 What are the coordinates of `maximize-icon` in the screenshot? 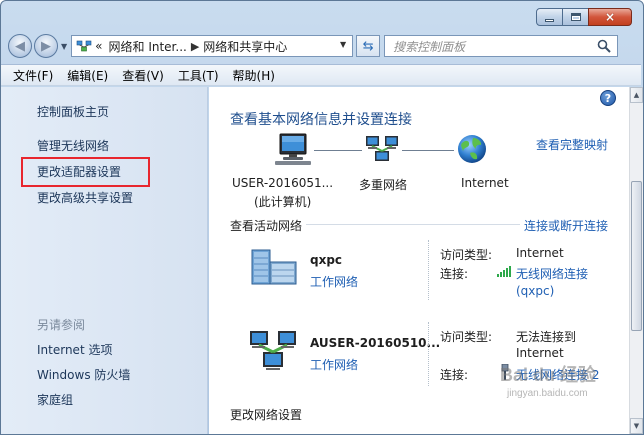 It's located at (575, 17).